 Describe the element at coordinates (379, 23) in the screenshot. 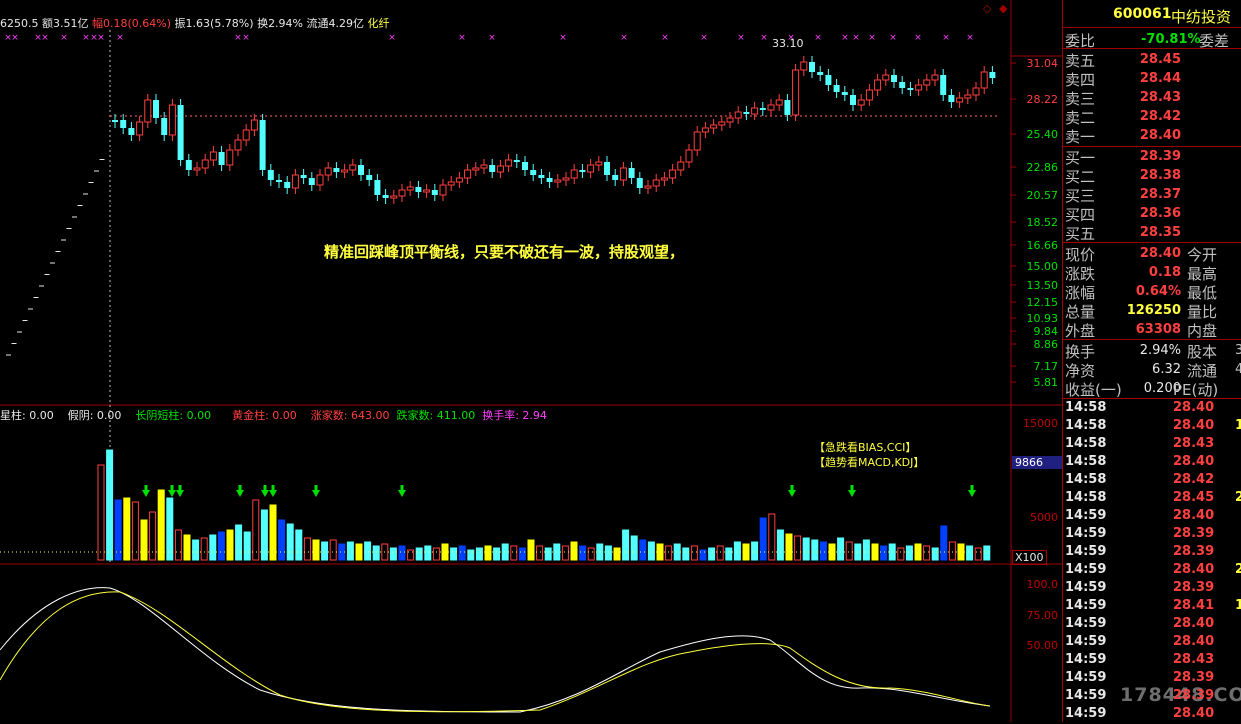

I see `sector-label: 化纤` at that location.